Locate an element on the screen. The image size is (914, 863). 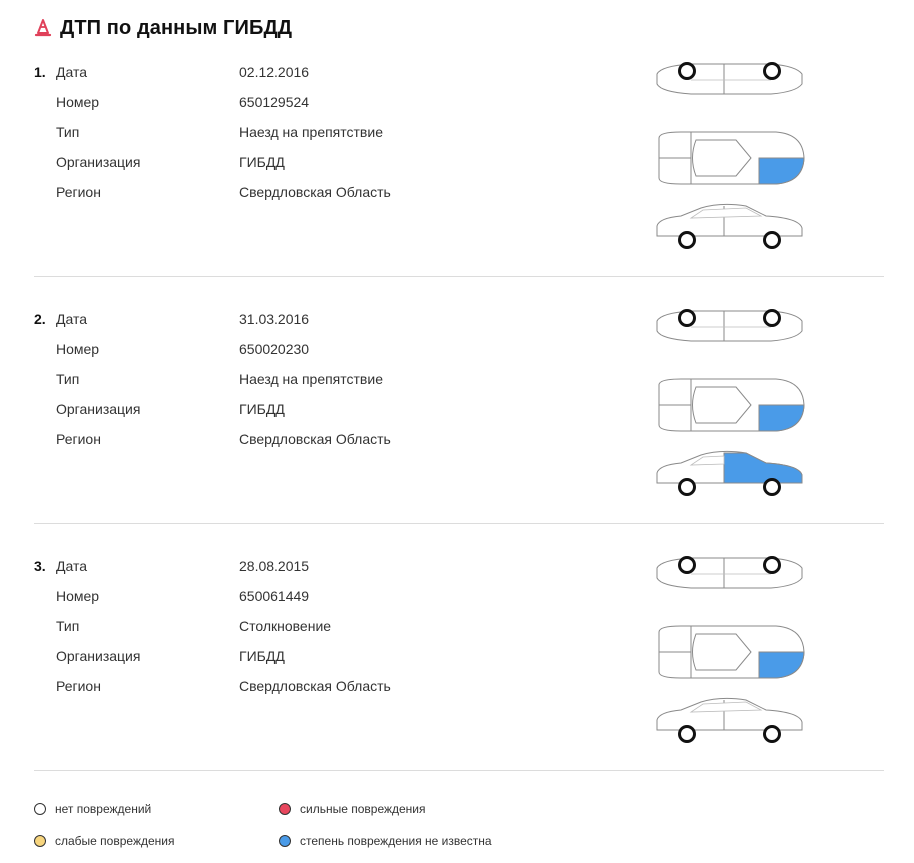
legend-item-unknown: степень повреждения не известна is located at coordinates (385, 841).